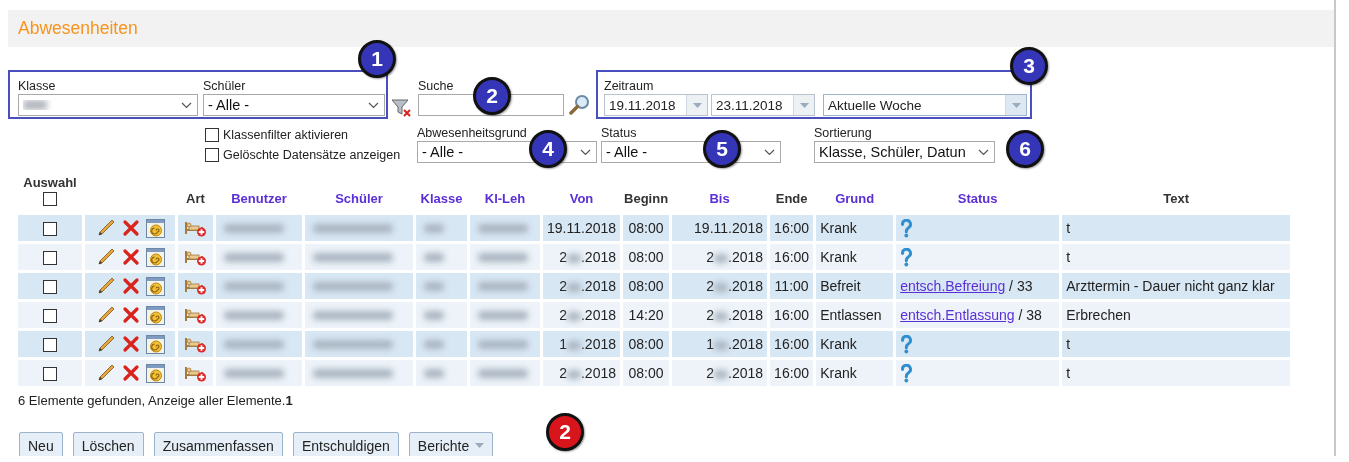  I want to click on column-header: Schüler, so click(359, 198).